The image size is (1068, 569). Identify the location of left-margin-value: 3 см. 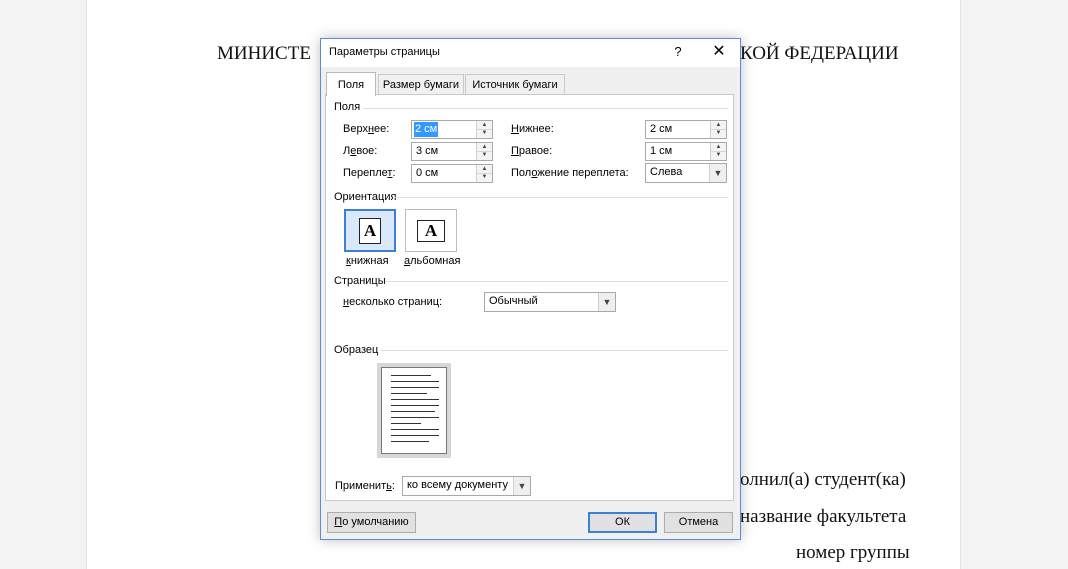
(427, 151).